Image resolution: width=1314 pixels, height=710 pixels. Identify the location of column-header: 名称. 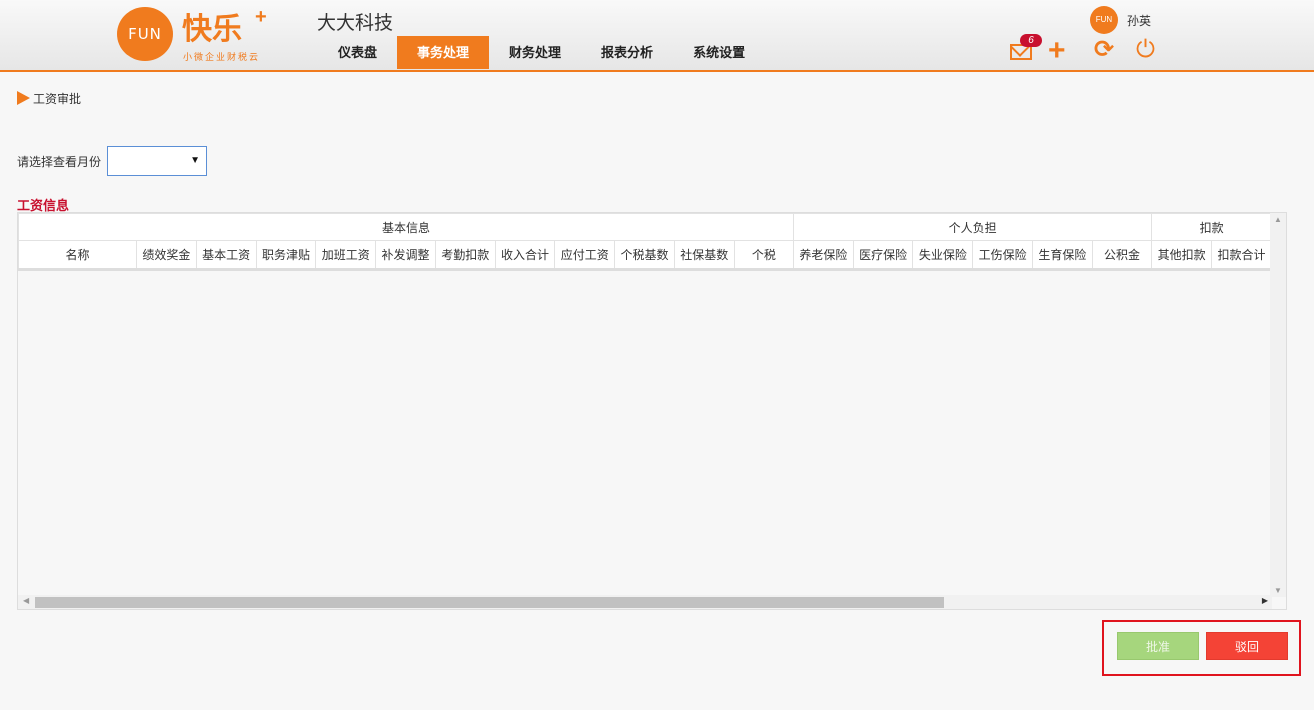
(78, 255).